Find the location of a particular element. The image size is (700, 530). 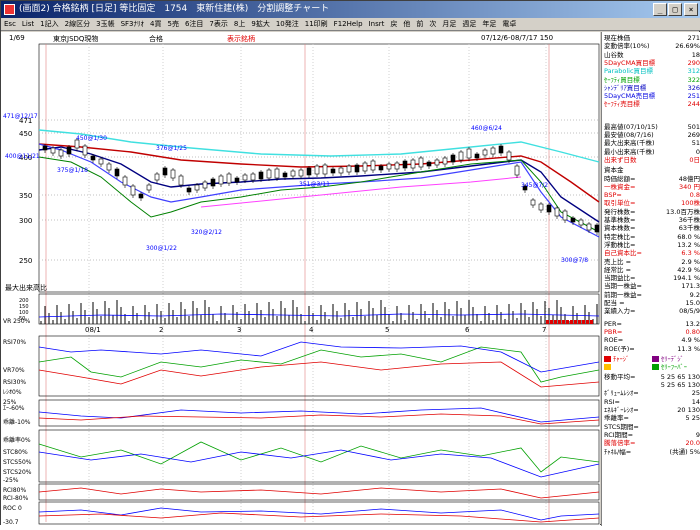

fundamentals-row: 資本金 is located at coordinates (652, 170).